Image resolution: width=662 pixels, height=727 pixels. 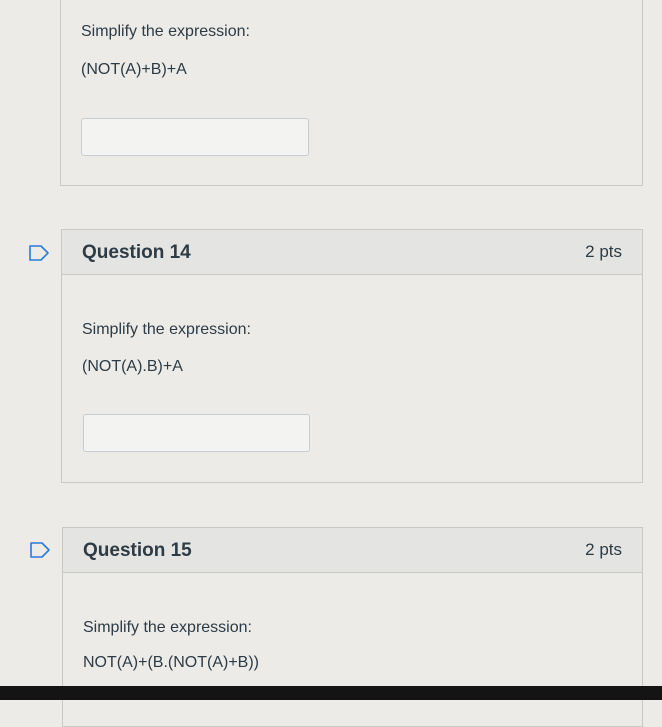 What do you see at coordinates (132, 366) in the screenshot?
I see `question-14-expression: (NOT(A).B)+A` at bounding box center [132, 366].